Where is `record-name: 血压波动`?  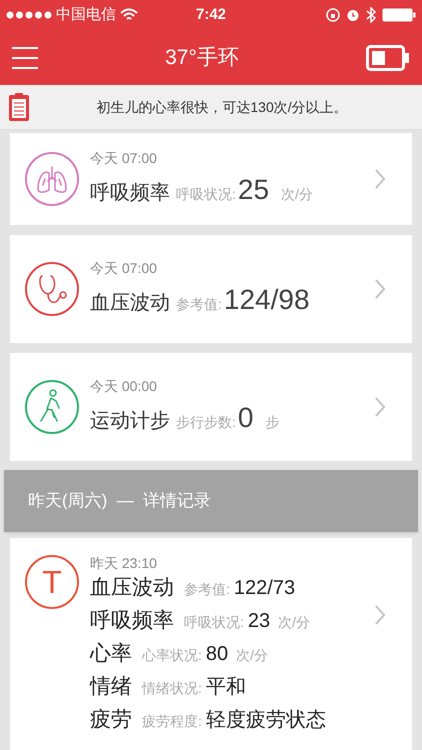
record-name: 血压波动 is located at coordinates (130, 303).